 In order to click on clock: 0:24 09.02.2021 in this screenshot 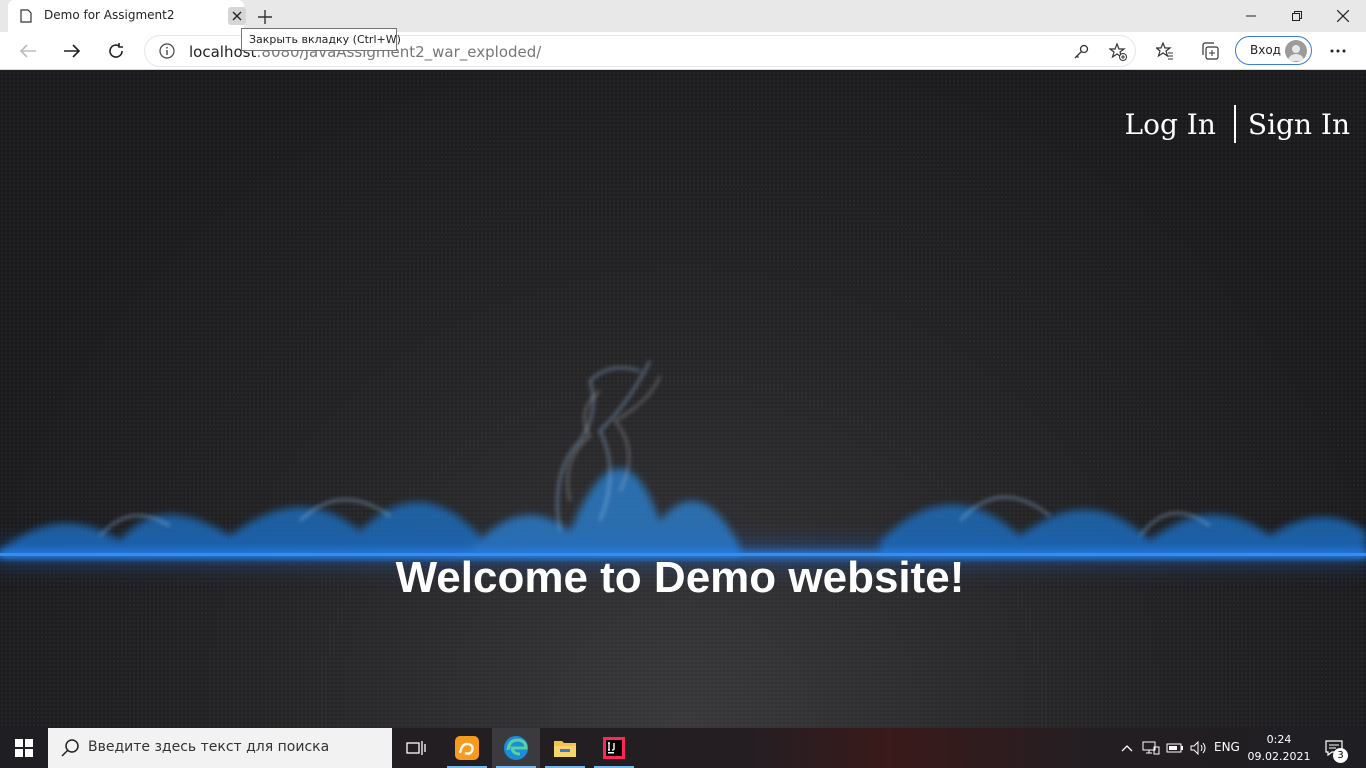, I will do `click(1279, 748)`.